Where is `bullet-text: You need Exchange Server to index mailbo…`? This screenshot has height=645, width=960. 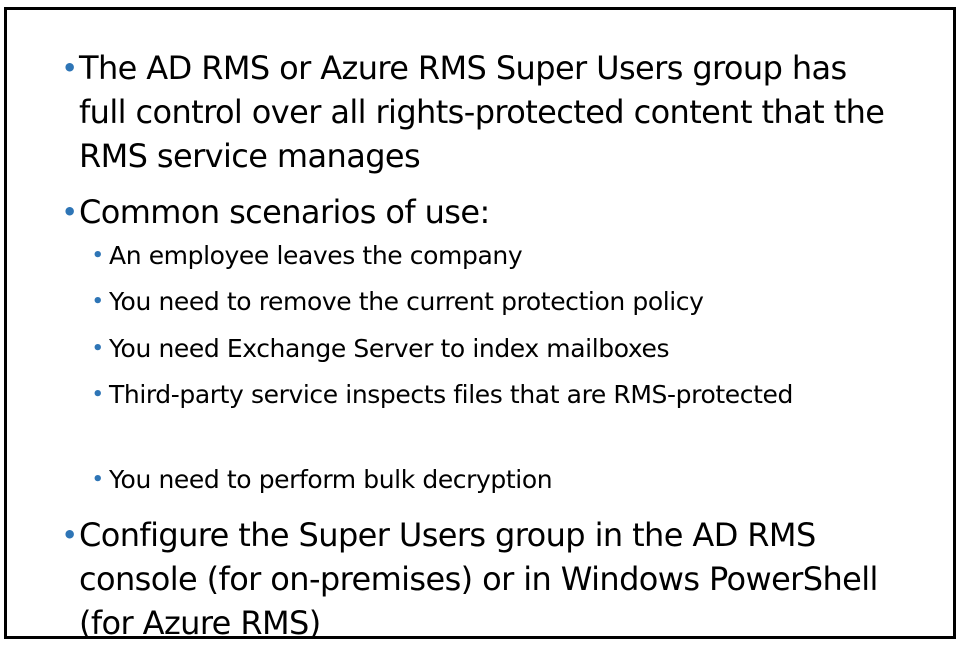 bullet-text: You need Exchange Server to index mailbo… is located at coordinates (389, 348).